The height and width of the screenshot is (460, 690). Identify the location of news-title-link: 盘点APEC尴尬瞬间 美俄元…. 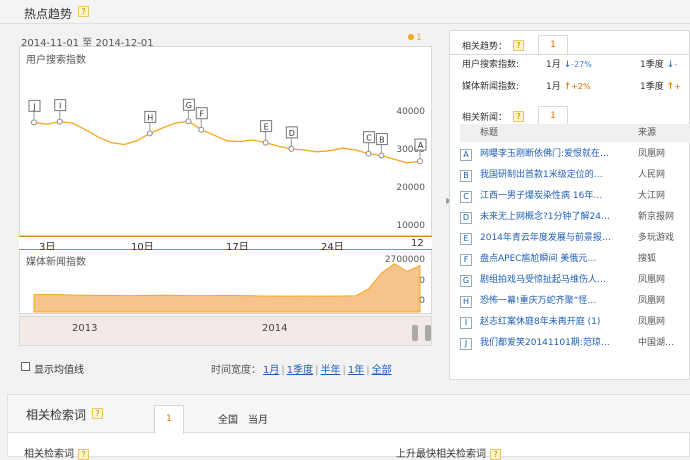
(550, 259).